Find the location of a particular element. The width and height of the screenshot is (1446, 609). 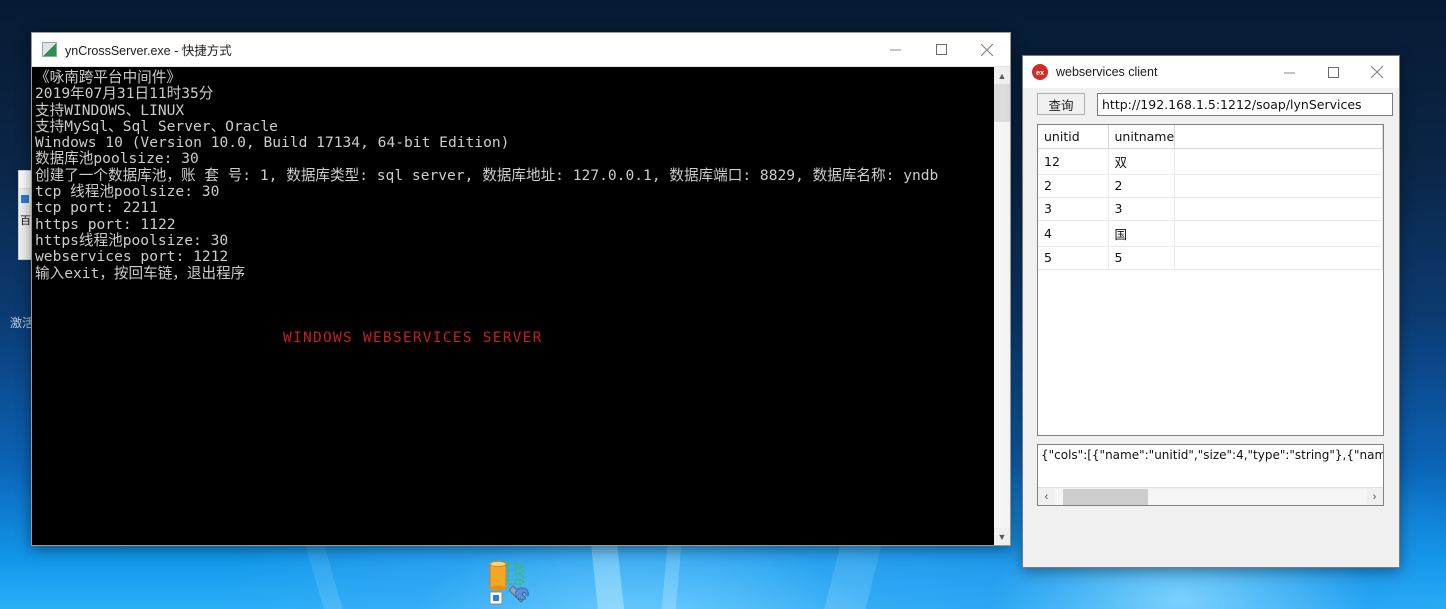

database-tools-icon is located at coordinates (509, 583).